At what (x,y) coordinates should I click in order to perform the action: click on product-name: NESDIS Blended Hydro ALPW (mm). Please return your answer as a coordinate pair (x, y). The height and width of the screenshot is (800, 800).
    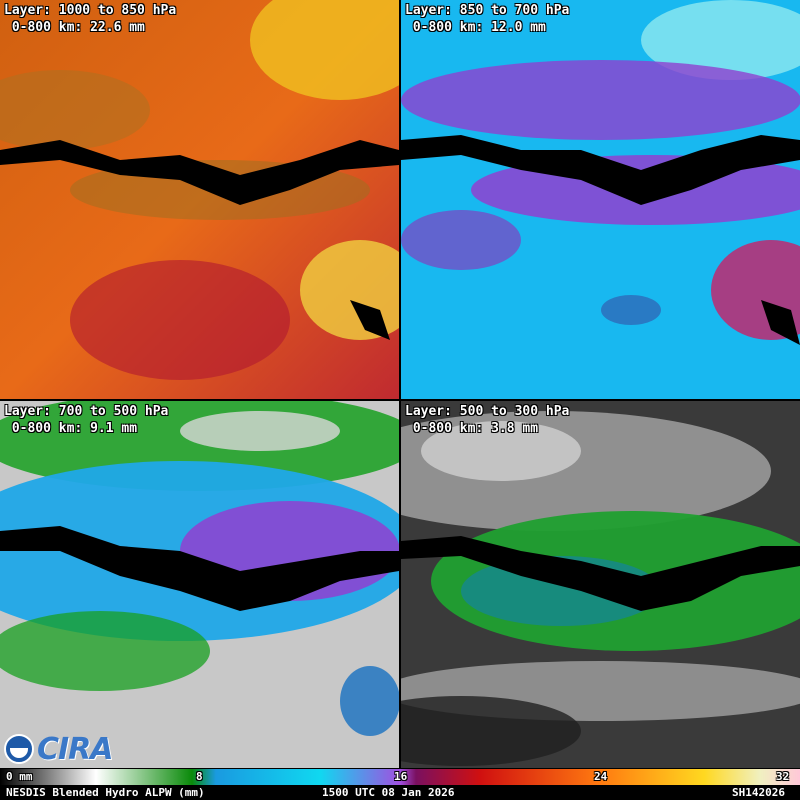
    Looking at the image, I should click on (105, 792).